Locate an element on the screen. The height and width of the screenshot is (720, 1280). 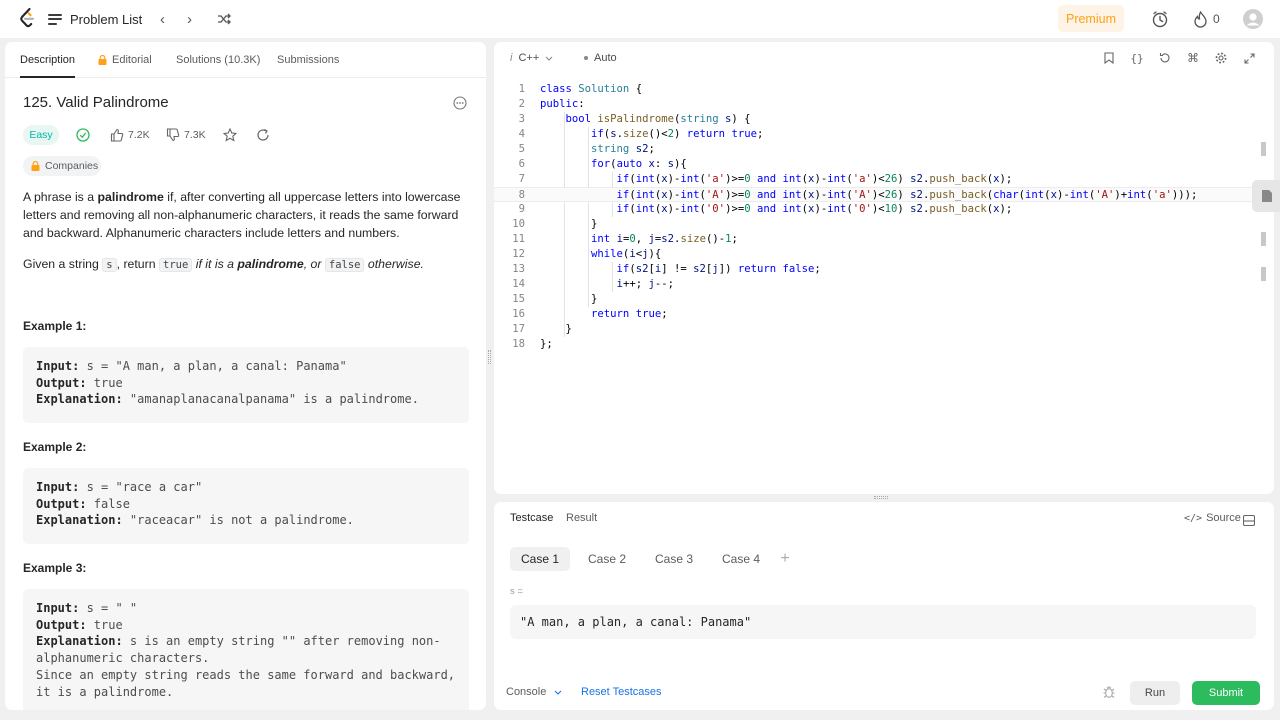
problem-list-link: Problem List is located at coordinates (95, 19).